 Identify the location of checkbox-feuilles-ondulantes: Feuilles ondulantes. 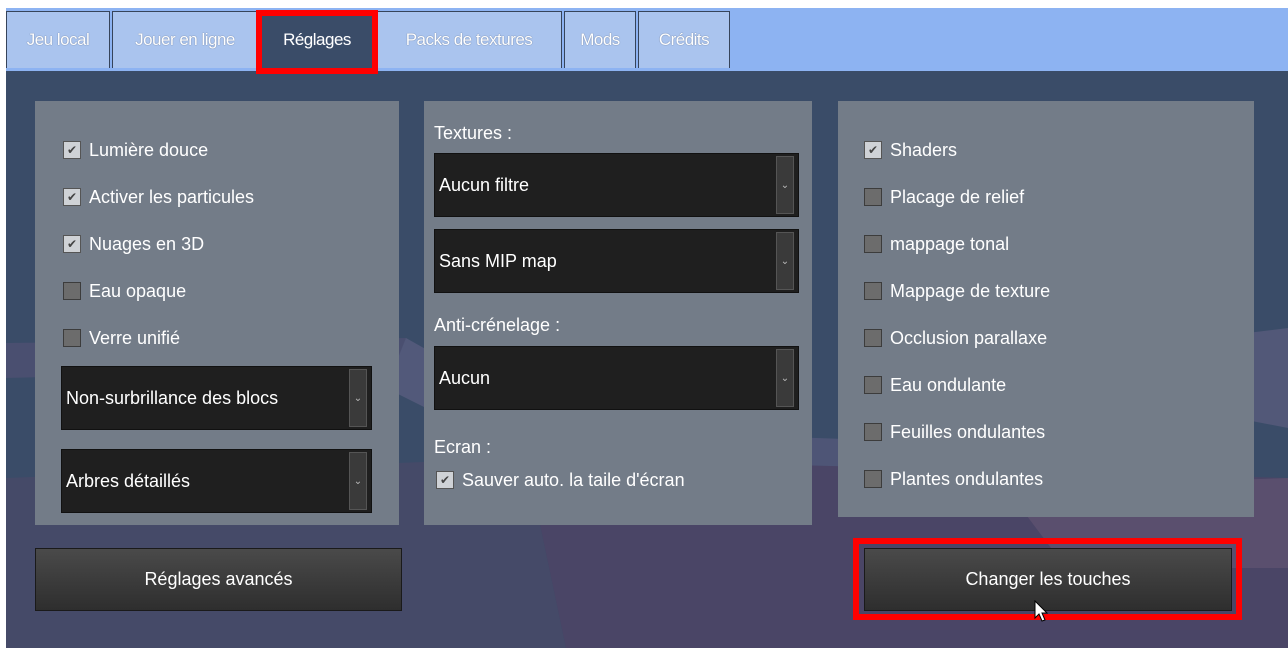
(954, 432).